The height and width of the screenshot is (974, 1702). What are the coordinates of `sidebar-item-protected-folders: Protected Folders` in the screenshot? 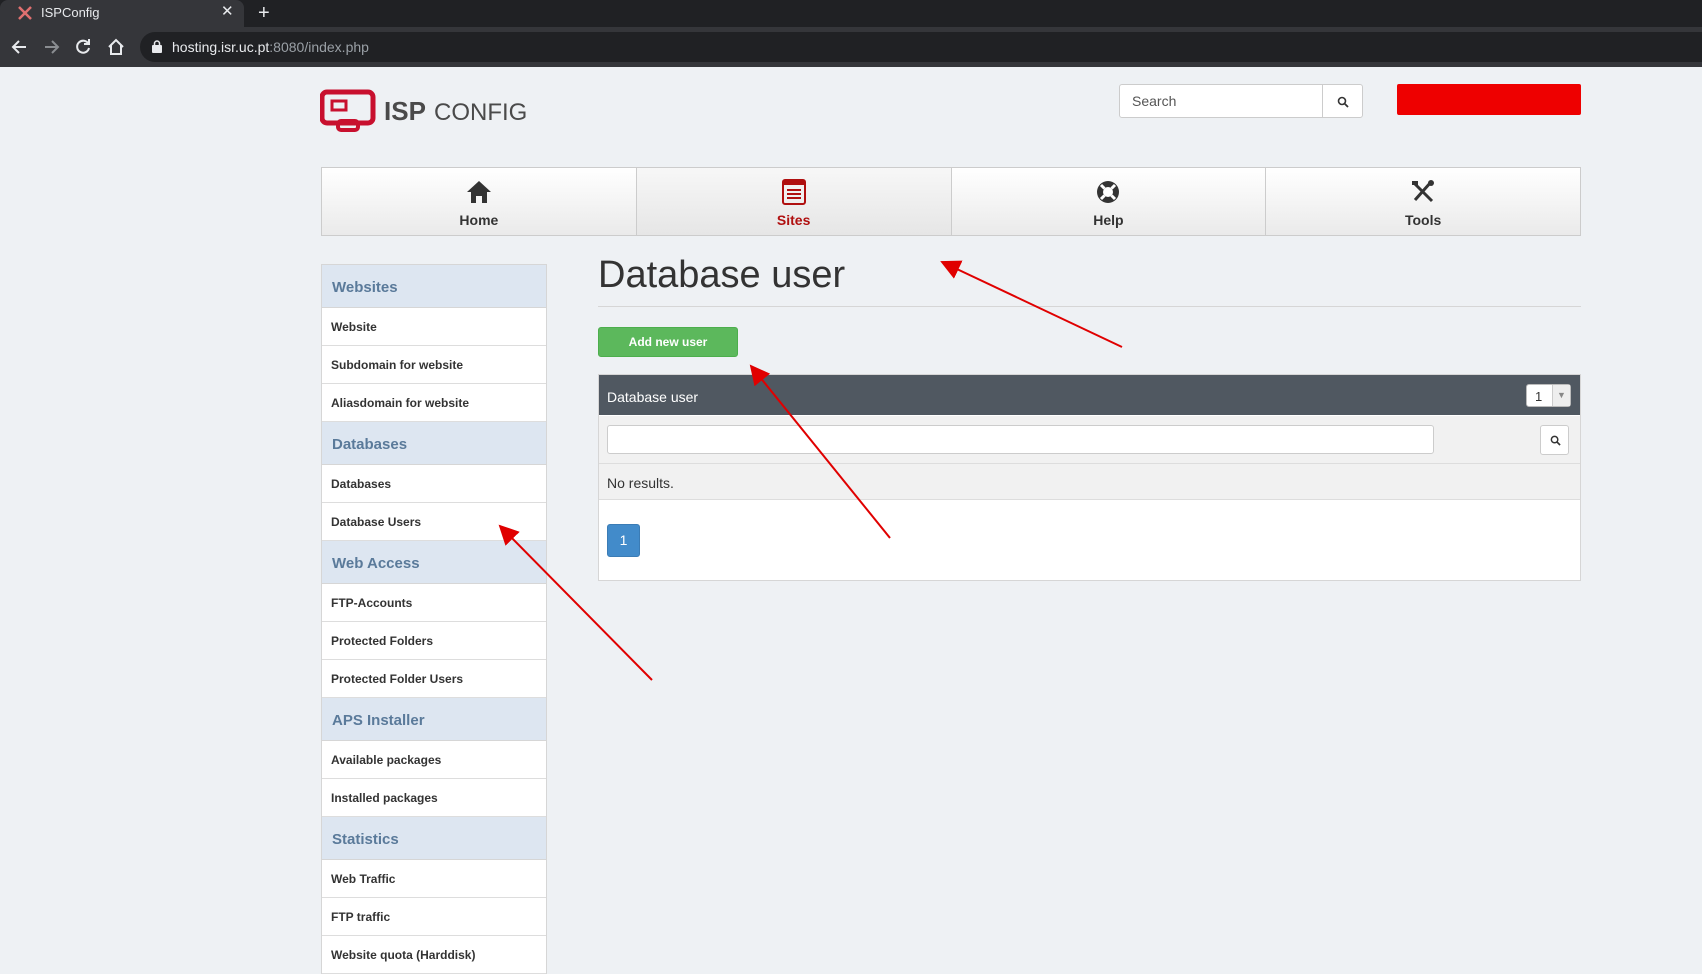 It's located at (434, 641).